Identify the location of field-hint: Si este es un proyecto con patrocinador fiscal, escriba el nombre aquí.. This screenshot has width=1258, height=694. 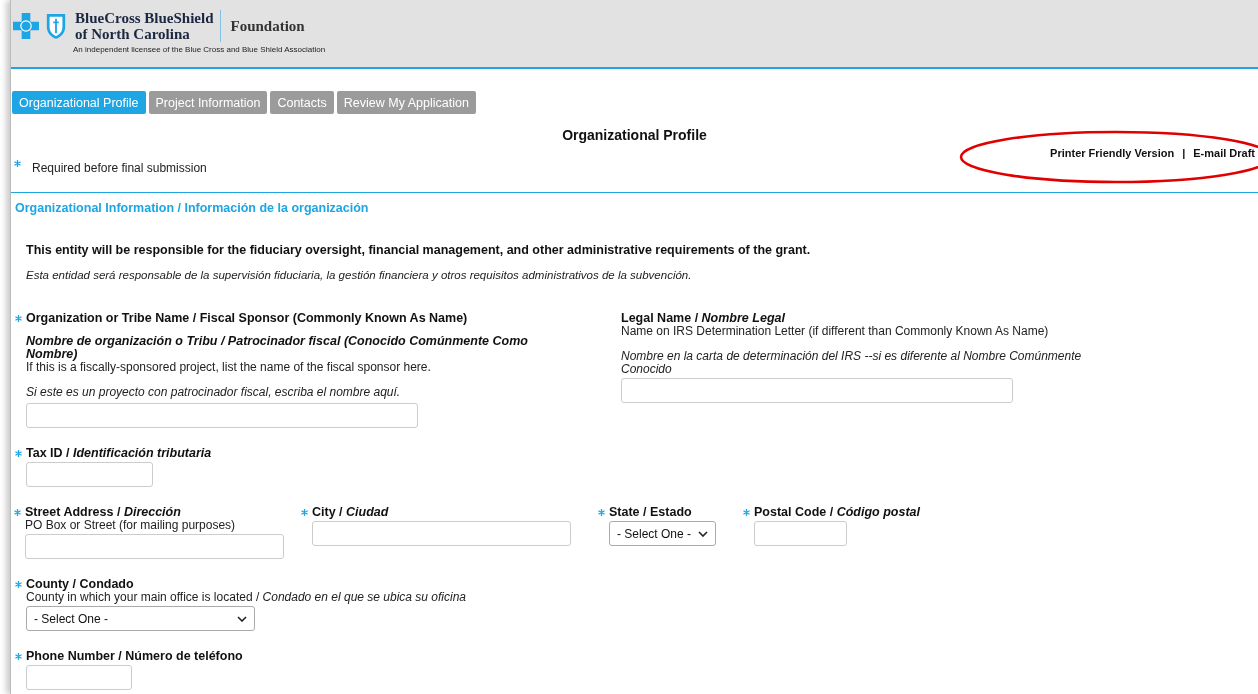
(214, 392).